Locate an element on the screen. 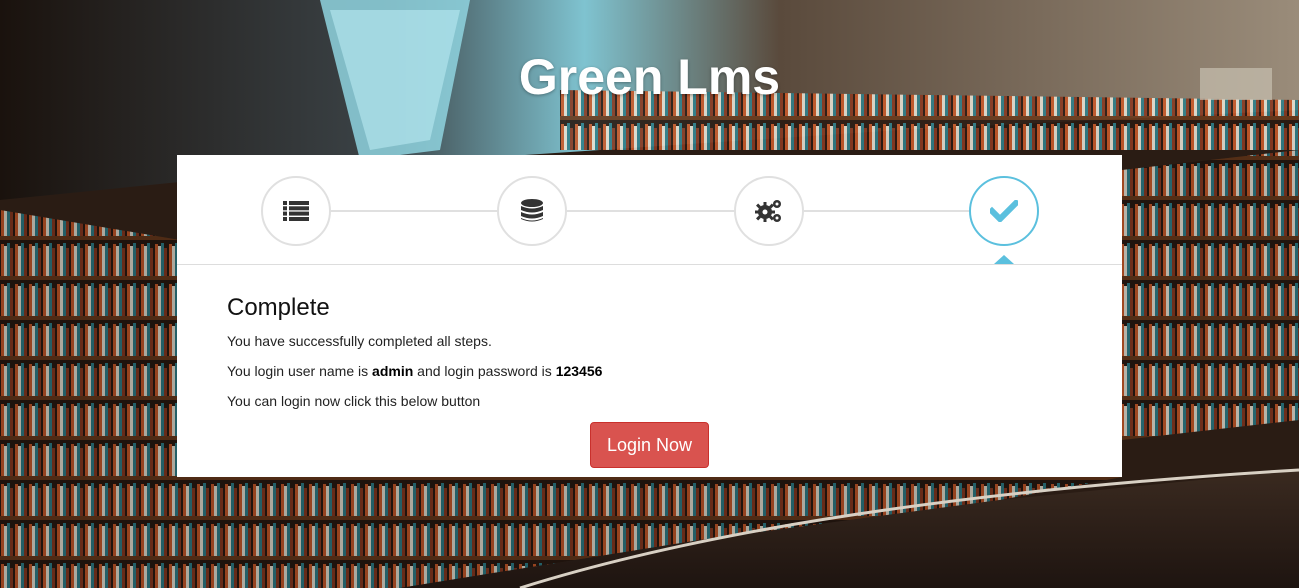  step-database is located at coordinates (532, 211).